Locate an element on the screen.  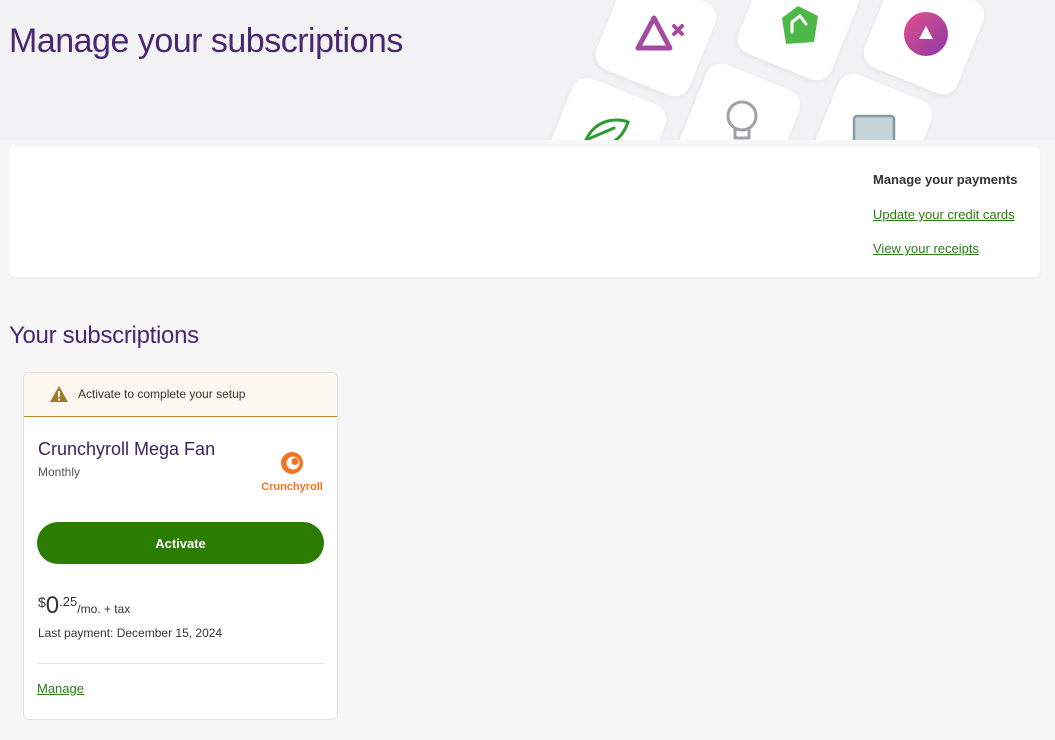
last-payment: Last payment: December 15, 2024 is located at coordinates (130, 633).